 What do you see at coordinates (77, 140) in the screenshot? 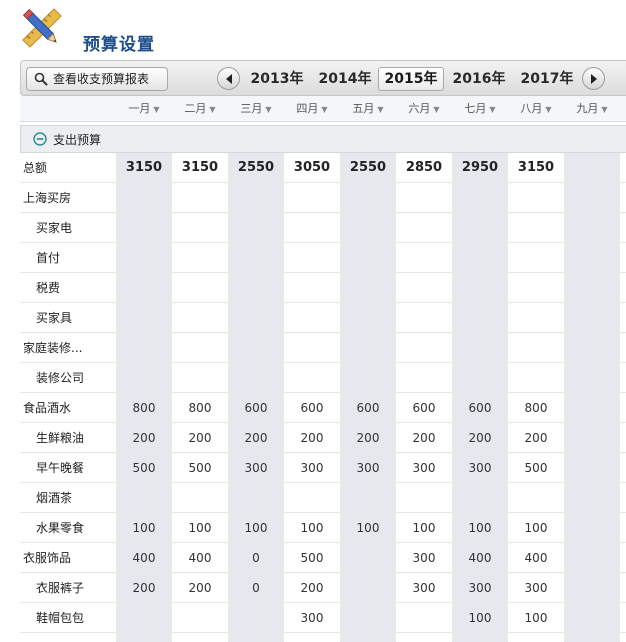
I see `section-label: 支出预算` at bounding box center [77, 140].